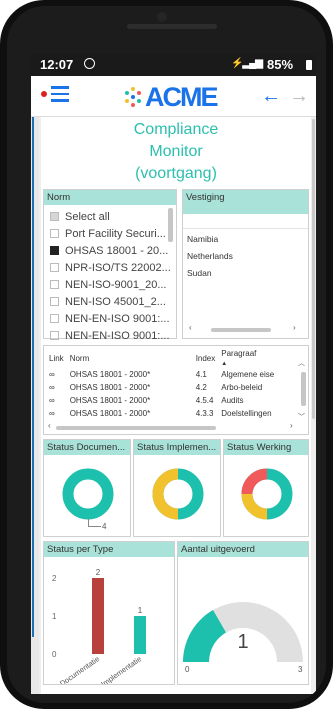 This screenshot has height=709, width=333. I want to click on acme-logo: ACME, so click(178, 97).